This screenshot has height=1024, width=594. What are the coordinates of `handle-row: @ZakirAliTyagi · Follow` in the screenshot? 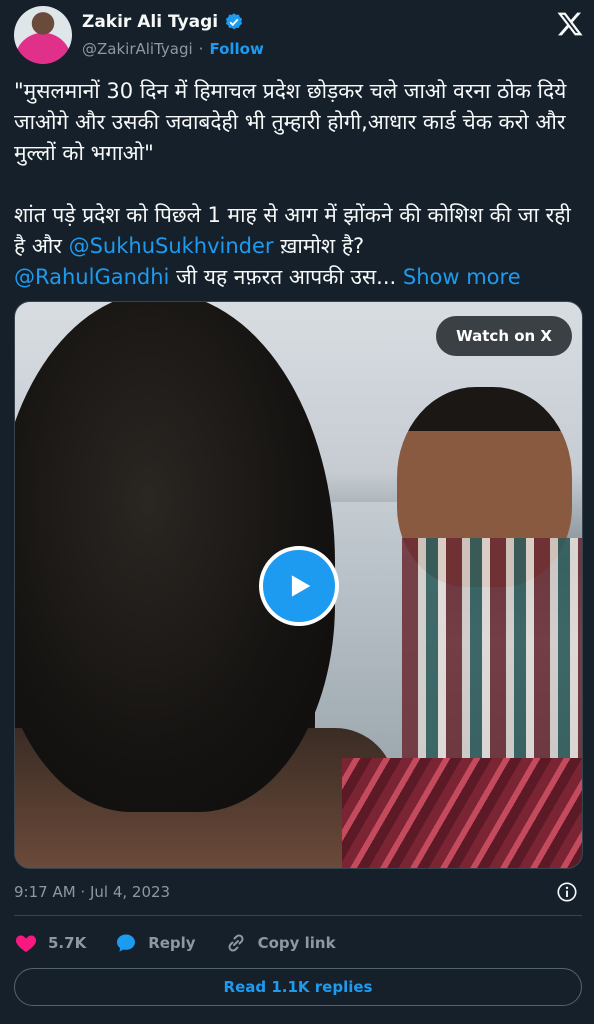 It's located at (173, 49).